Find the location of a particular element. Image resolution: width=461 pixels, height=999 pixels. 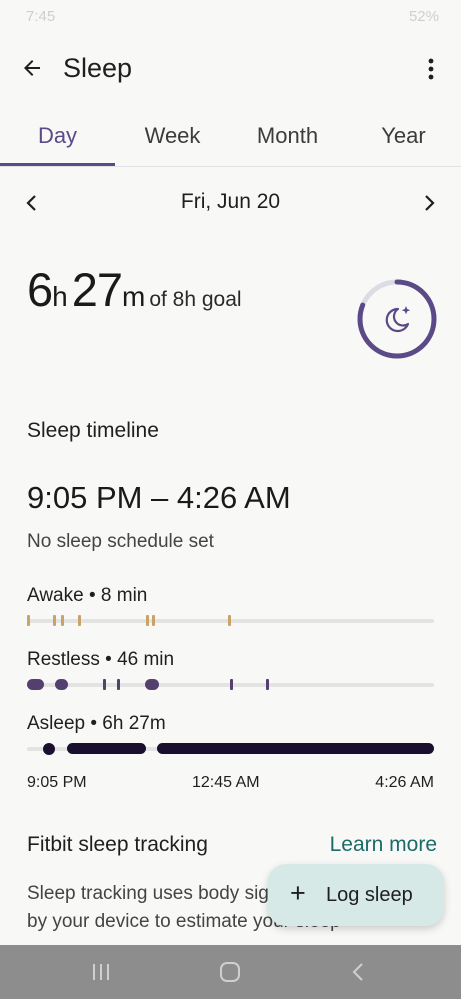

minutes-value: 27 is located at coordinates (97, 289).